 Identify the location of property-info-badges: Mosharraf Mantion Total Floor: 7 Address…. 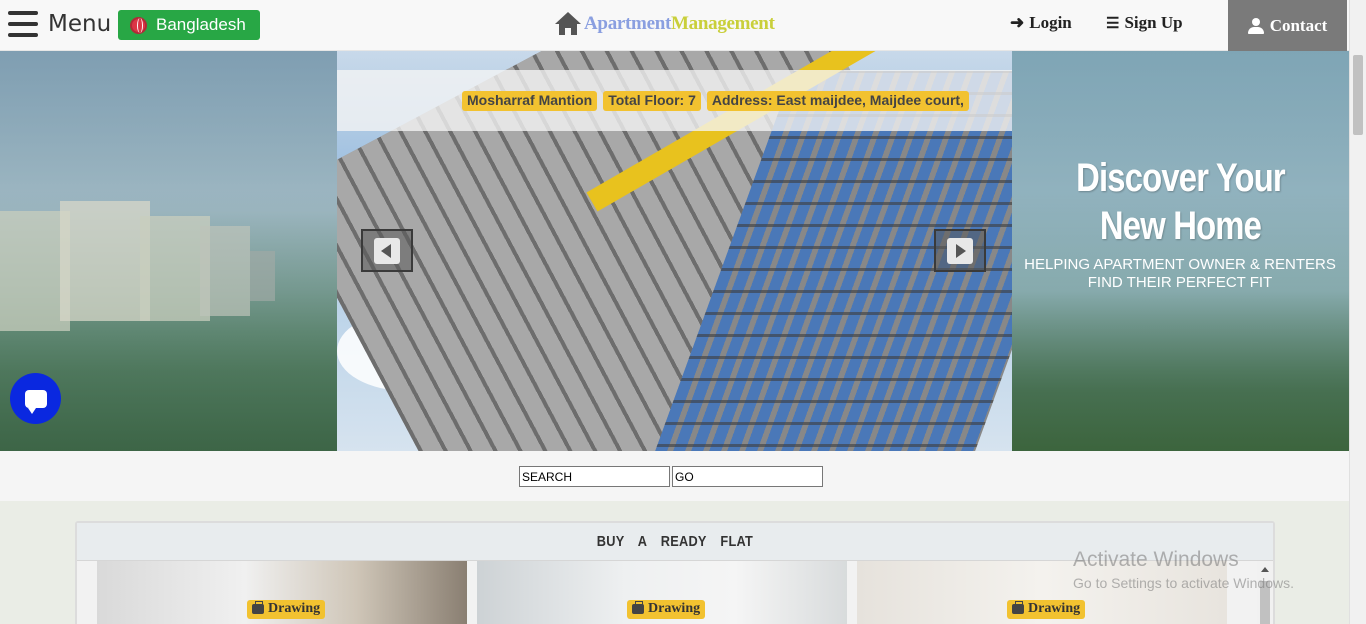
(715, 101).